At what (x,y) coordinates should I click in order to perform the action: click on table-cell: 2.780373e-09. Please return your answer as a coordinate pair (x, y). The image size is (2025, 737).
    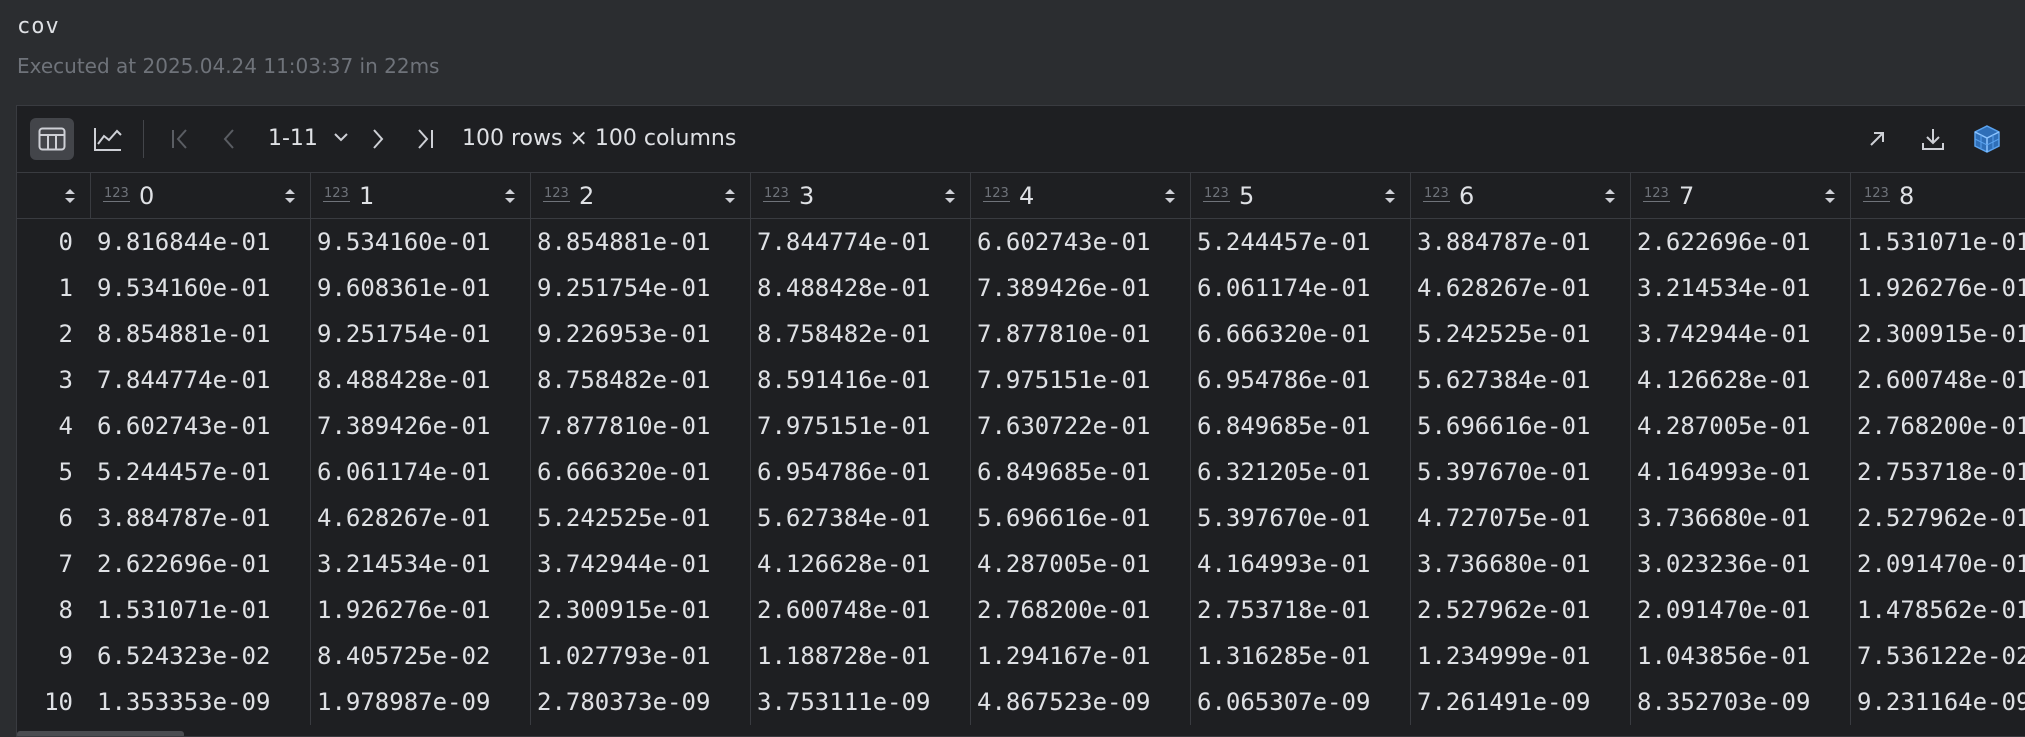
    Looking at the image, I should click on (641, 702).